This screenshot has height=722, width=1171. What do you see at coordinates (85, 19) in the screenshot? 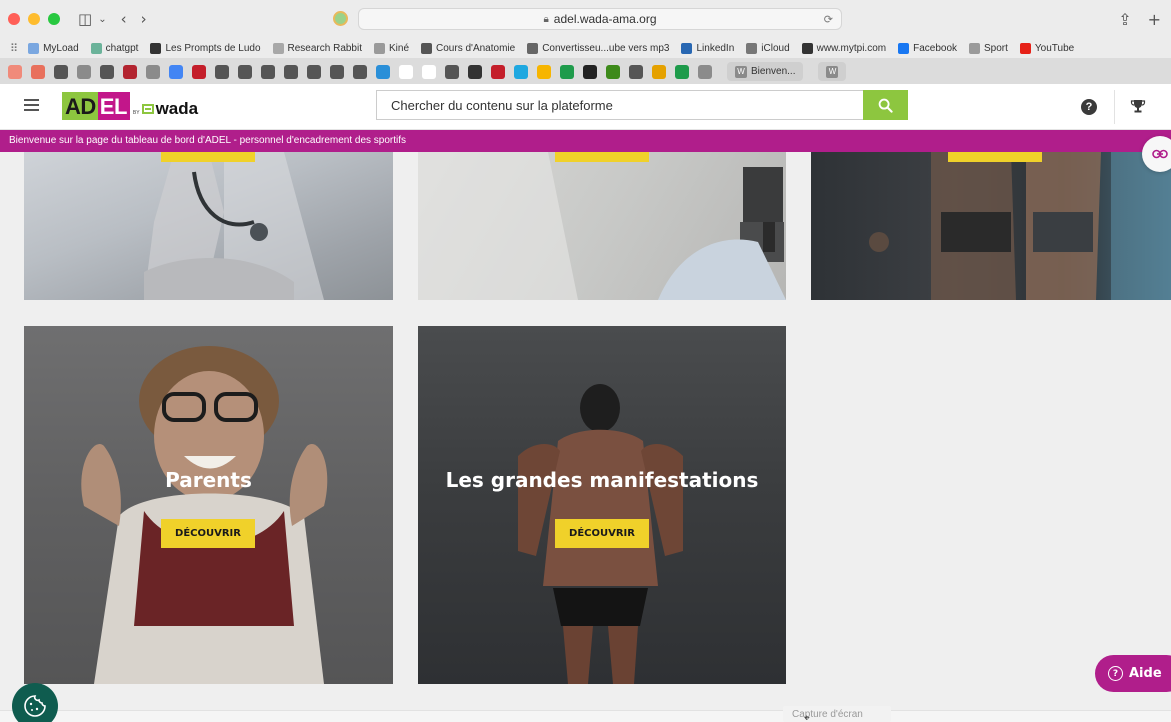
I see `sidebar-icon: ◫` at bounding box center [85, 19].